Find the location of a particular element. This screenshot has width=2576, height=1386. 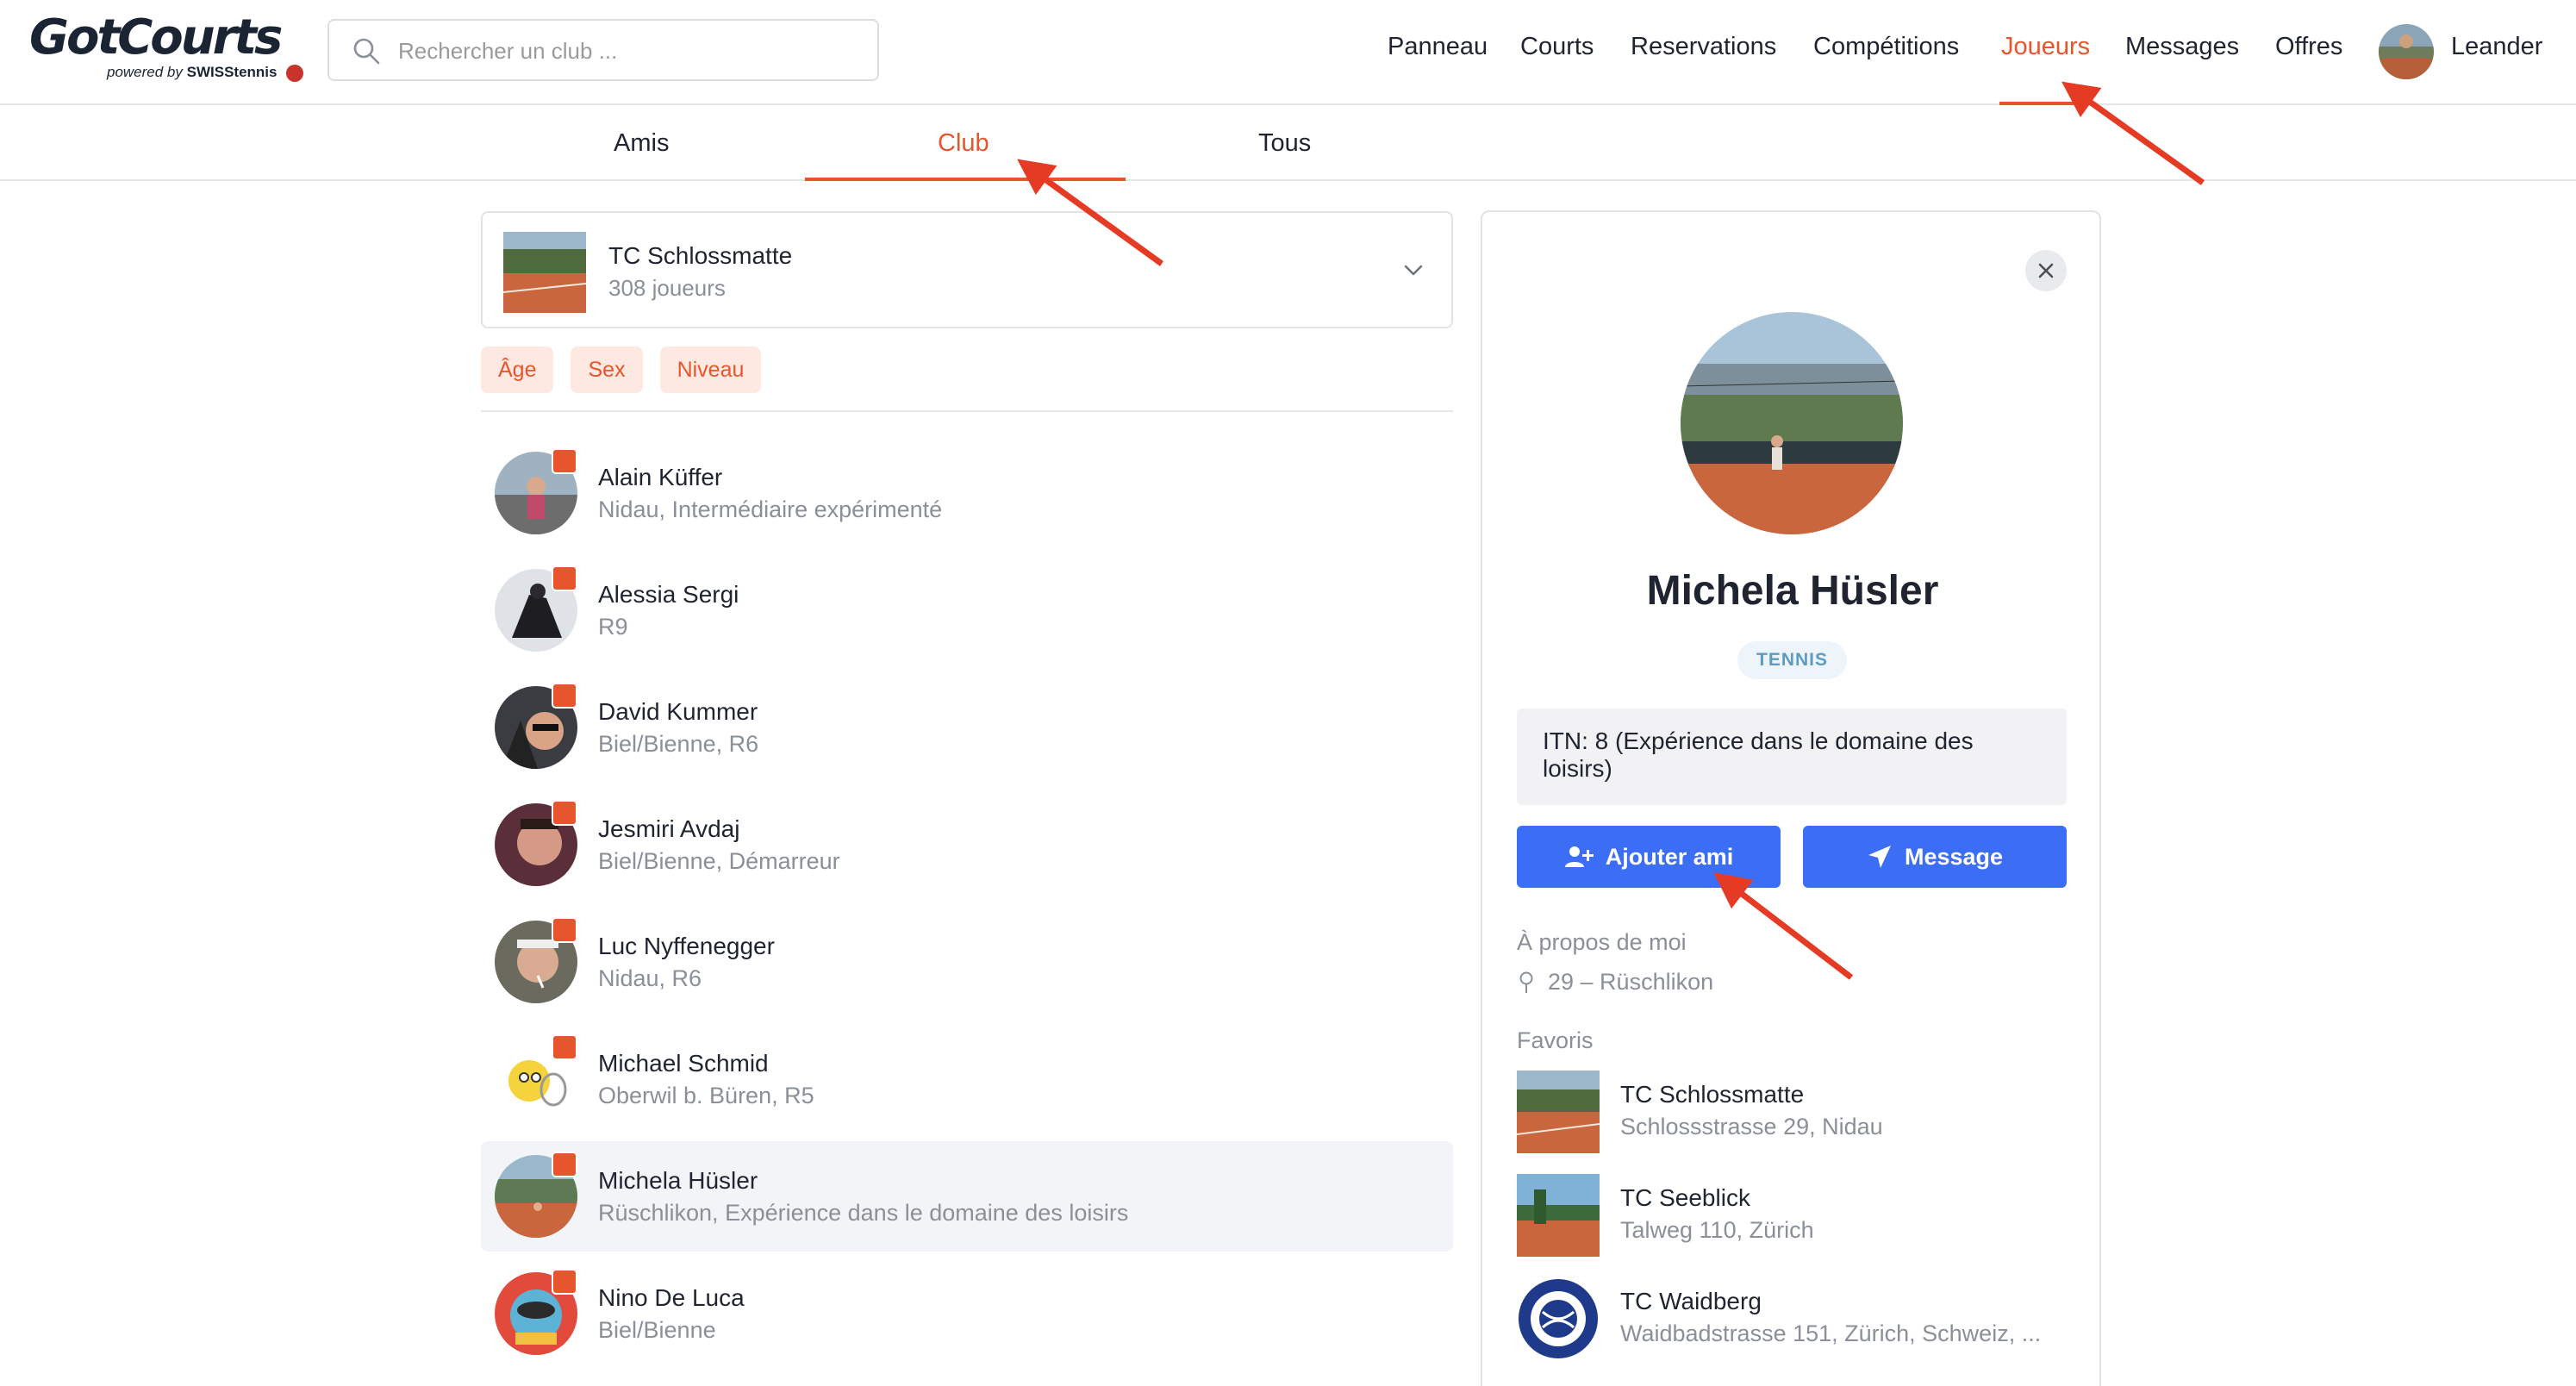

player-details: Biel/Bienne, Démarreur is located at coordinates (719, 861).